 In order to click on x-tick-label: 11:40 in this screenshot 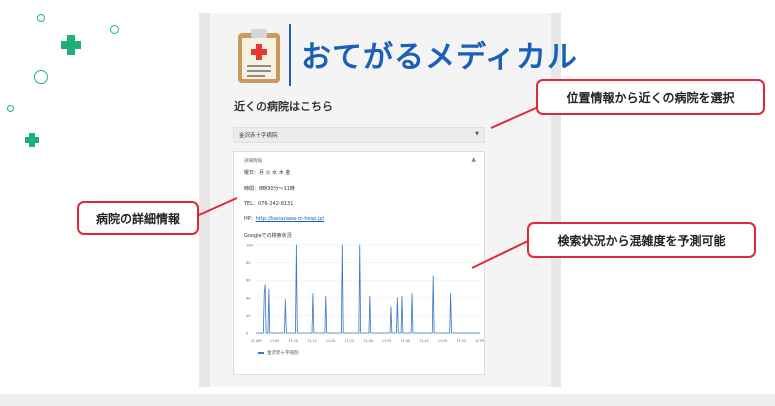, I will do `click(406, 341)`.